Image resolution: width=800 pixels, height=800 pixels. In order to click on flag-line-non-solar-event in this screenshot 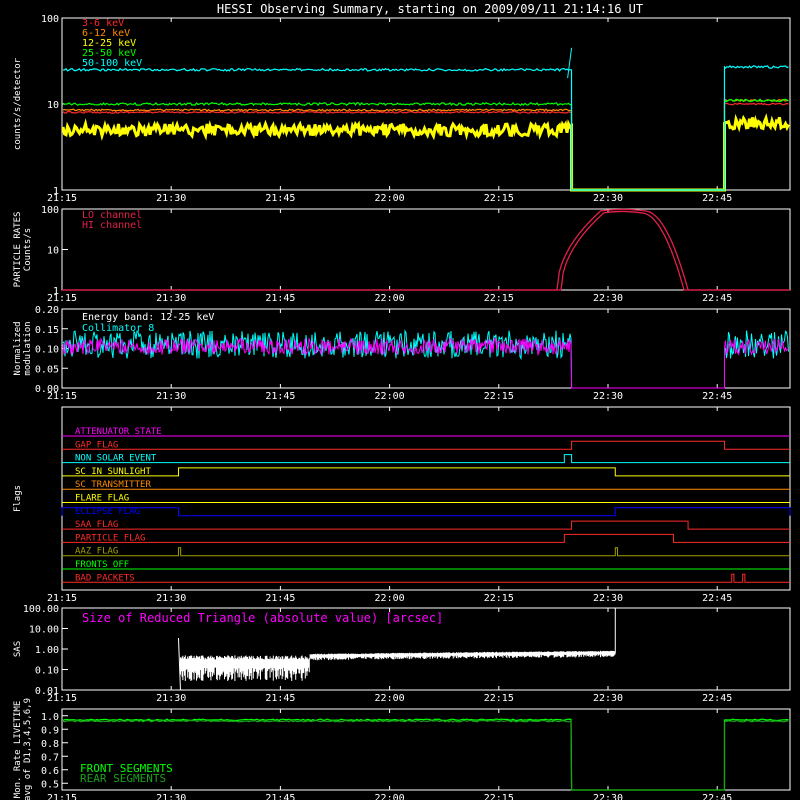, I will do `click(426, 459)`.